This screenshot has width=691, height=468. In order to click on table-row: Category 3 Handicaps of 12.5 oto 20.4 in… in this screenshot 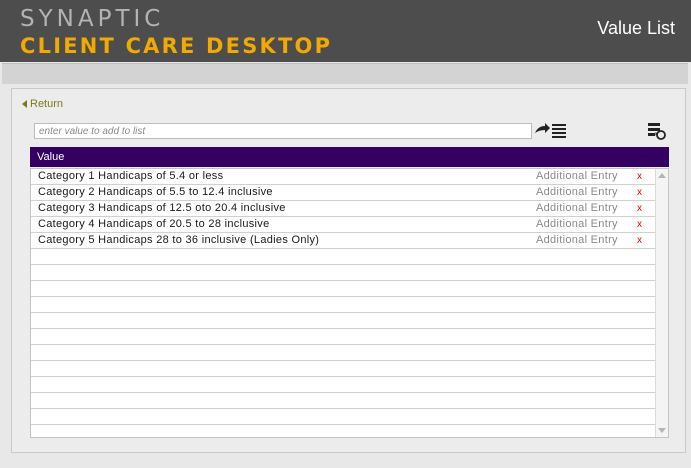, I will do `click(344, 209)`.